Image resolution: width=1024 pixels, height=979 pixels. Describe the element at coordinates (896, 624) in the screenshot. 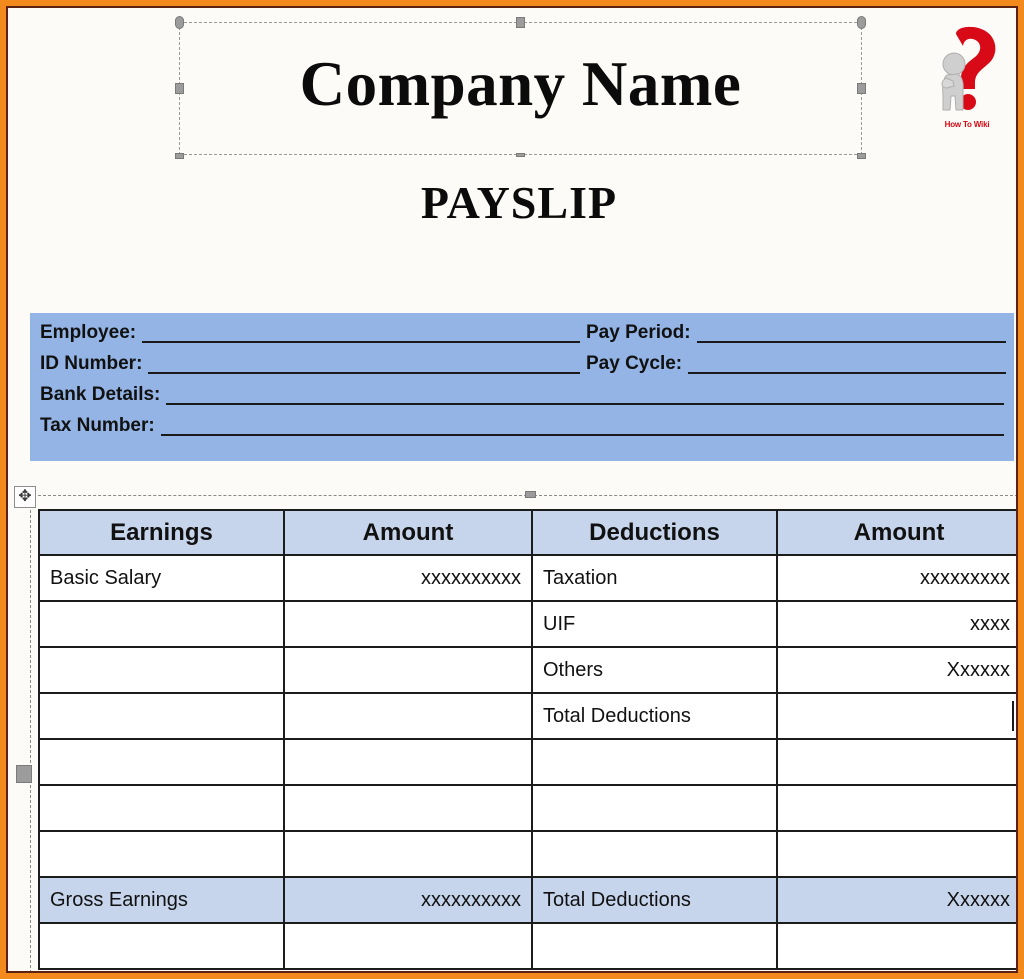

I see `cell-deductions-amount: xxxx` at that location.